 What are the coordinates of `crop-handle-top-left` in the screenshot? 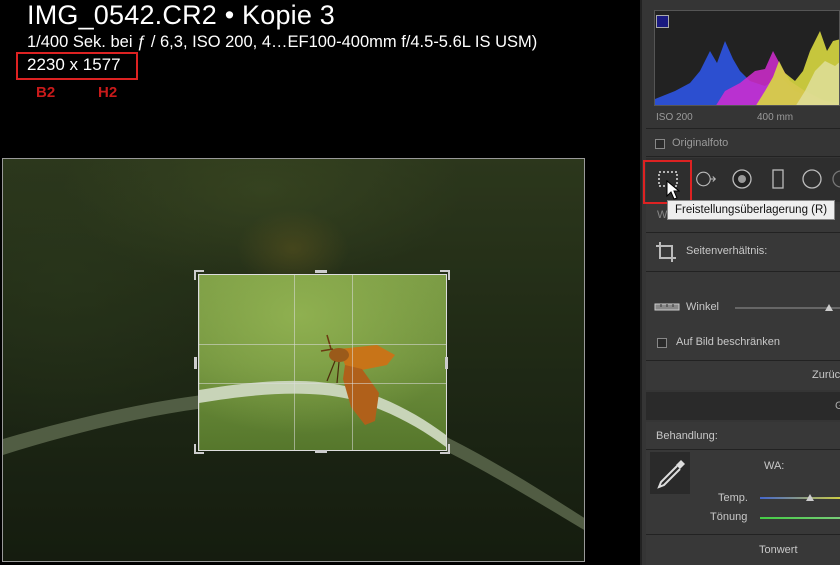 It's located at (199, 275).